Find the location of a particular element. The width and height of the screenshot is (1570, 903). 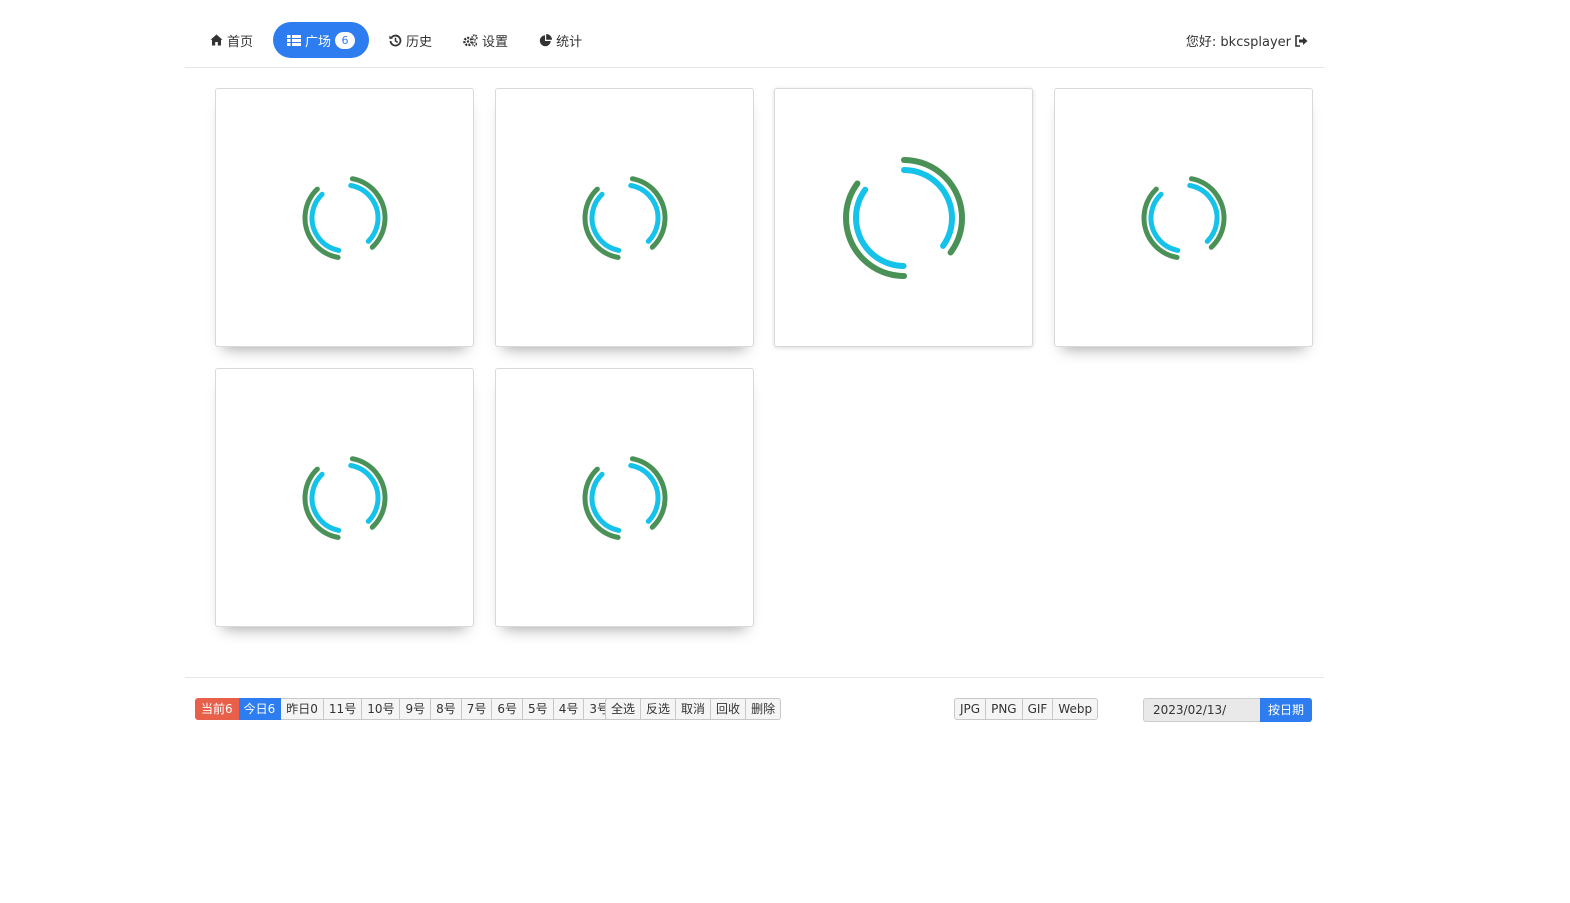

date-input is located at coordinates (1201, 710).